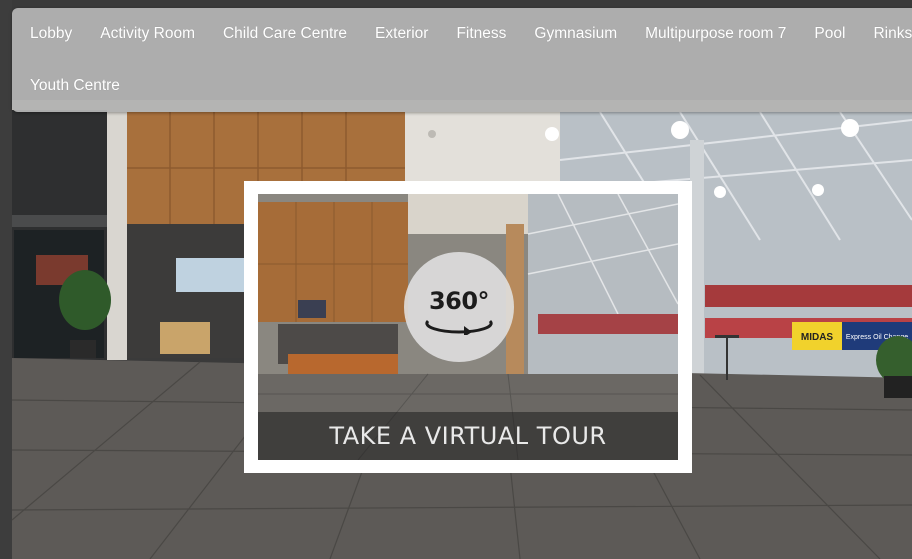 This screenshot has height=559, width=912. I want to click on nav-item-activity-room: Activity Room, so click(147, 34).